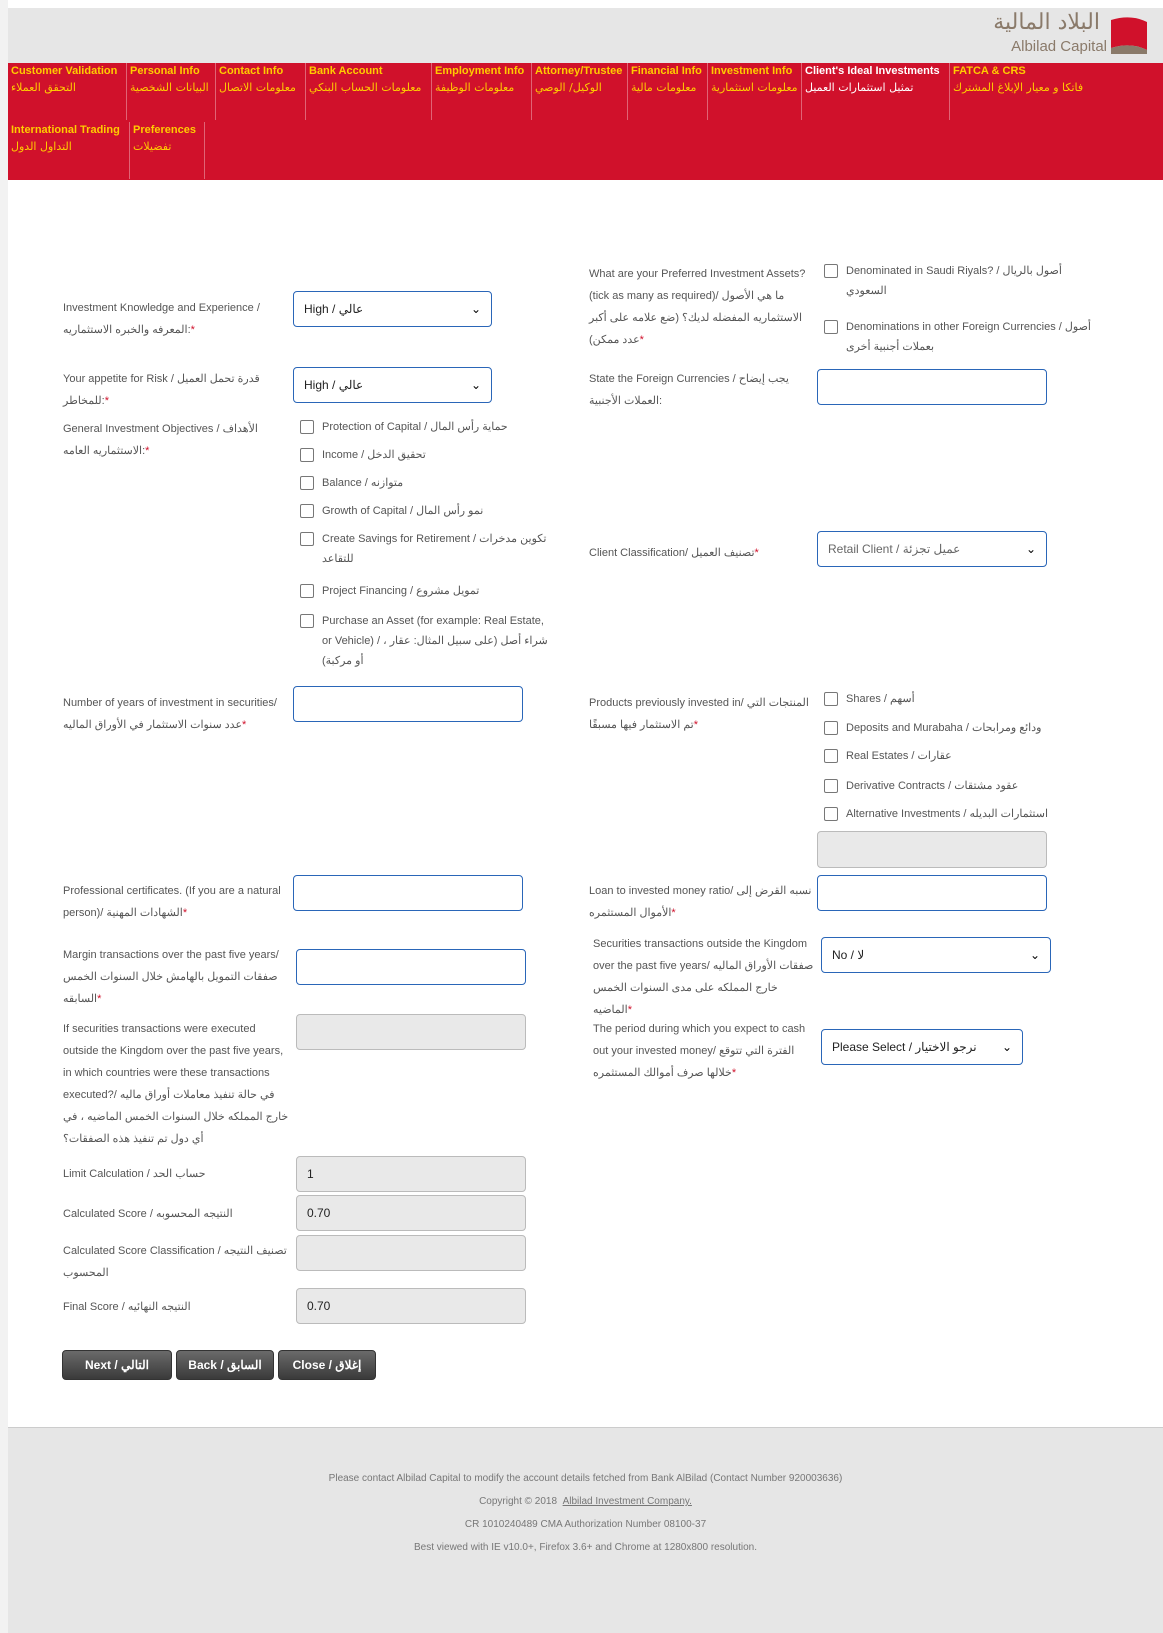 This screenshot has height=1633, width=1163. Describe the element at coordinates (936, 955) in the screenshot. I see `outside-kingdom-select: No / لا ⌄` at that location.